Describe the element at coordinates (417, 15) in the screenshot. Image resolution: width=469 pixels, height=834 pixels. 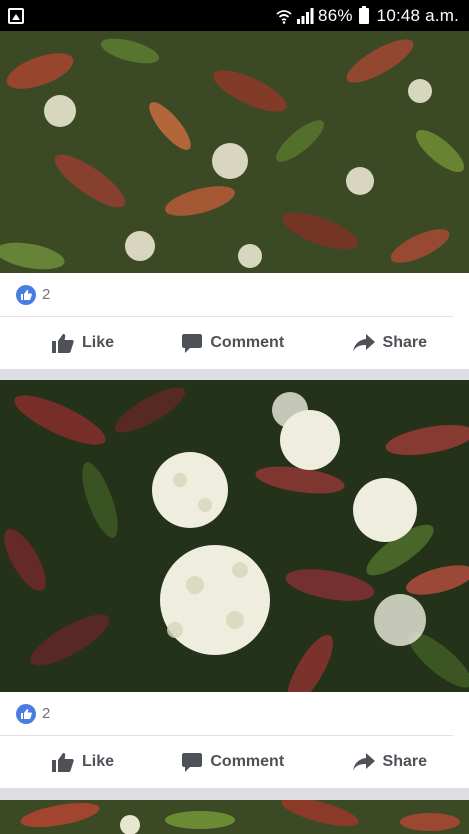
I see `clock: 10:48 a.m.` at that location.